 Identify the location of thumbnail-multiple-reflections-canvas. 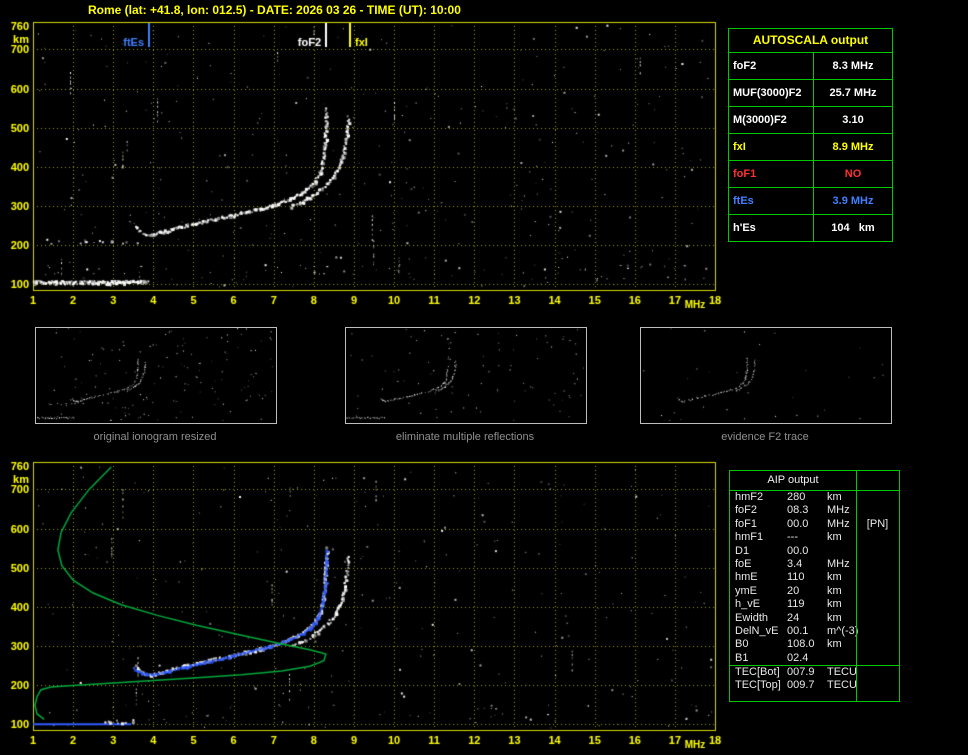
(465, 374).